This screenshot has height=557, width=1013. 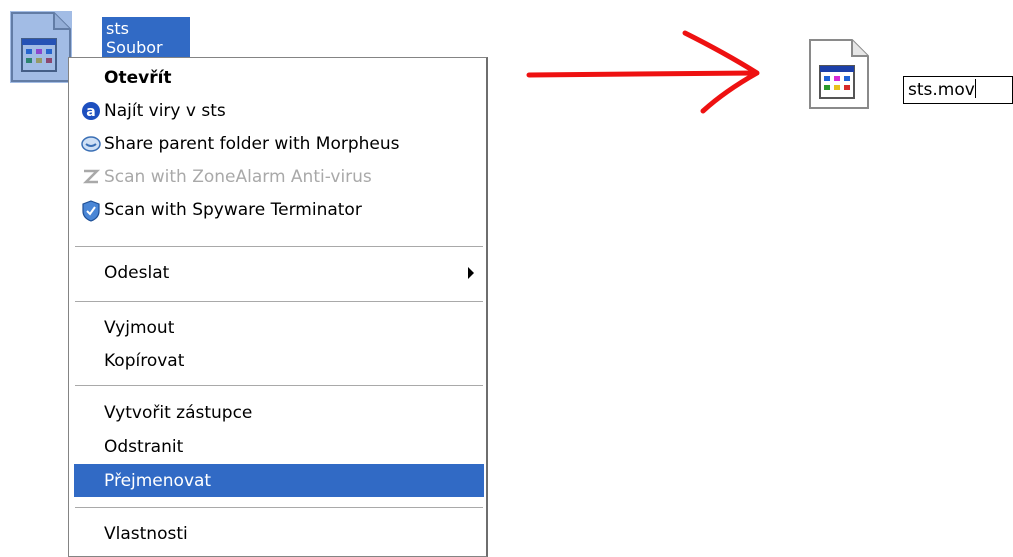 What do you see at coordinates (233, 209) in the screenshot?
I see `menu-item-label: Scan with Spyware Terminator` at bounding box center [233, 209].